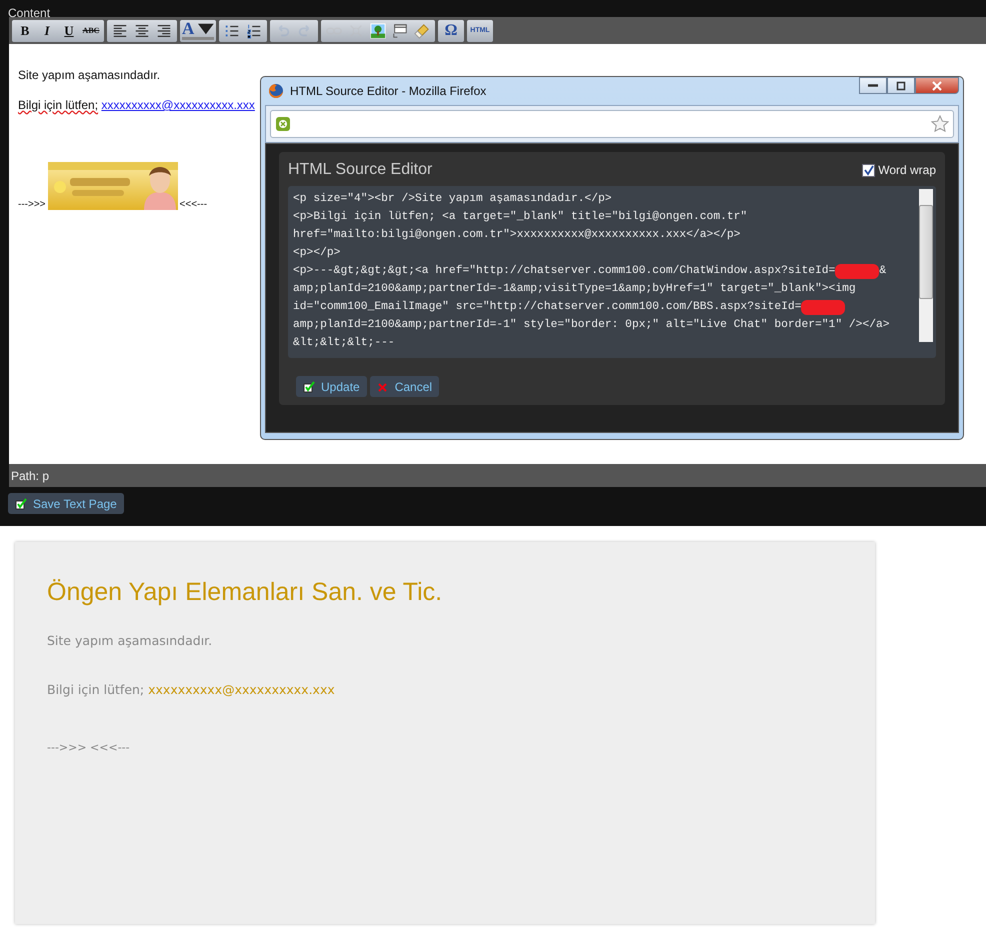 This screenshot has width=986, height=938. Describe the element at coordinates (276, 91) in the screenshot. I see `globe-icon` at that location.